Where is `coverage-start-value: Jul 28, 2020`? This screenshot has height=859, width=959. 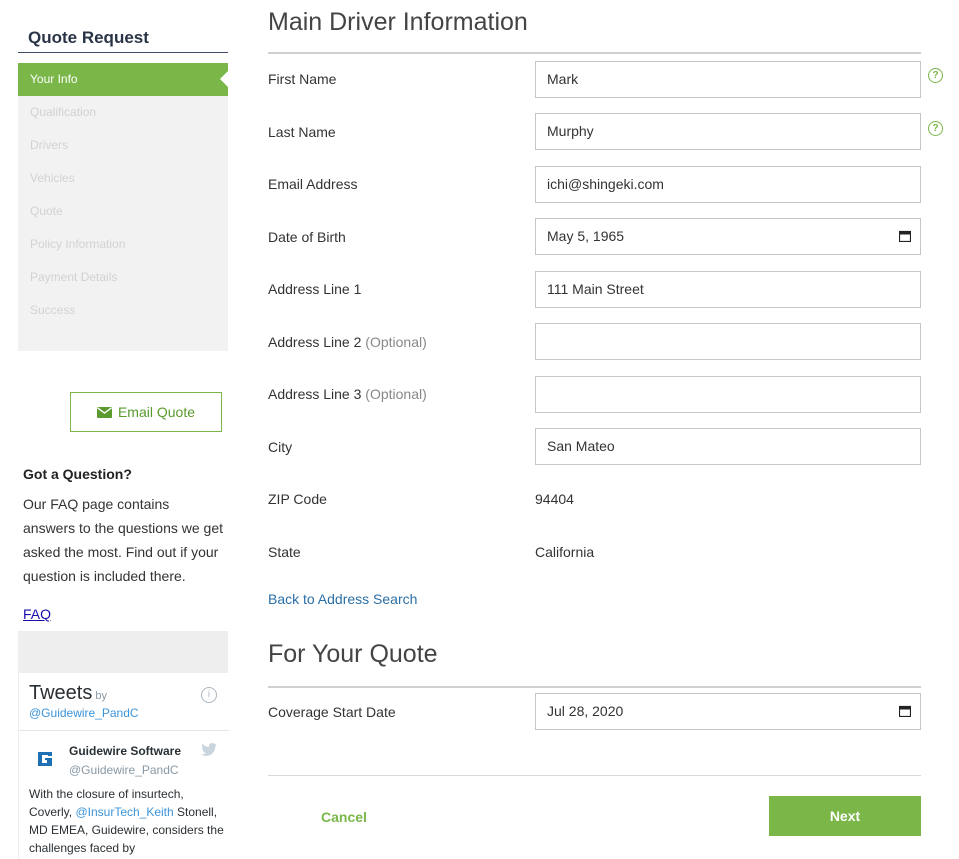 coverage-start-value: Jul 28, 2020 is located at coordinates (585, 711).